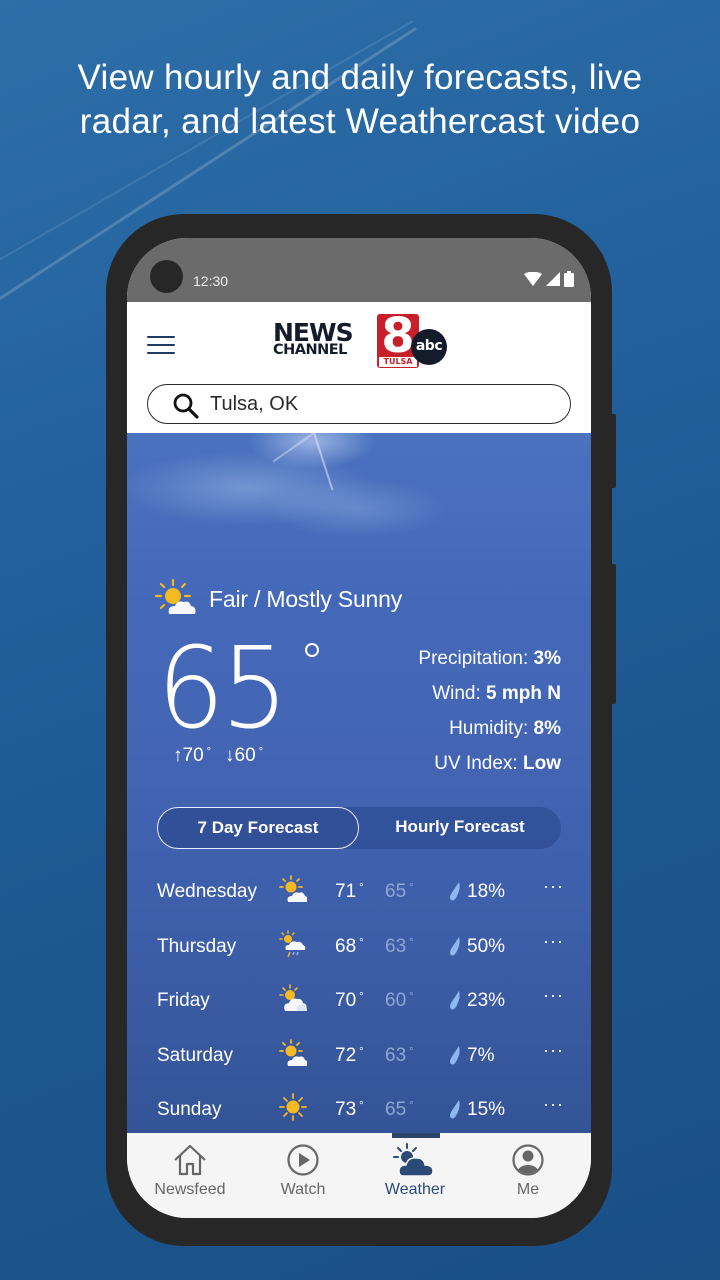 Image resolution: width=720 pixels, height=1280 pixels. Describe the element at coordinates (528, 1189) in the screenshot. I see `nav-label: Me` at that location.